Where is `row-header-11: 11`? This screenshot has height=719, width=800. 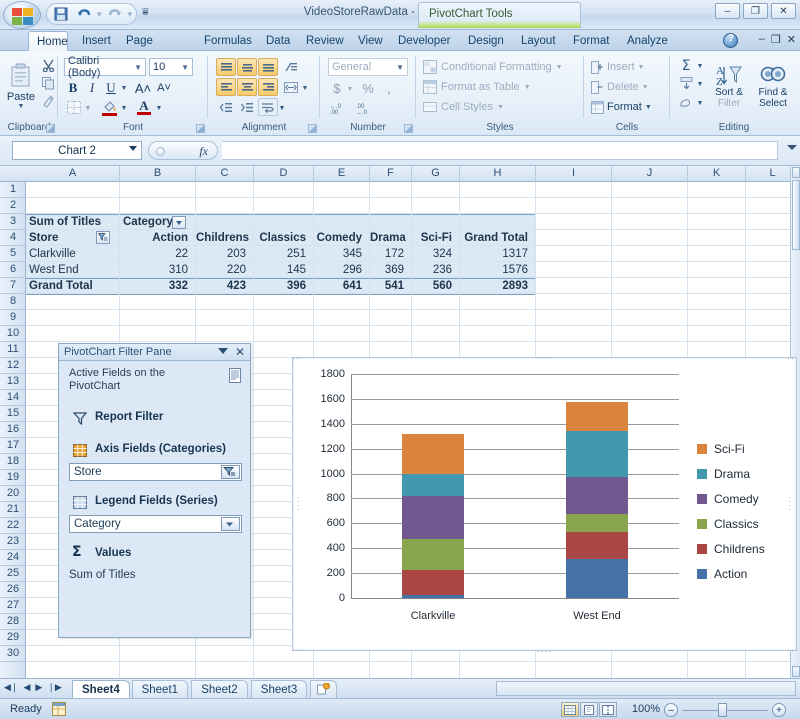
row-header-11: 11 is located at coordinates (13, 350).